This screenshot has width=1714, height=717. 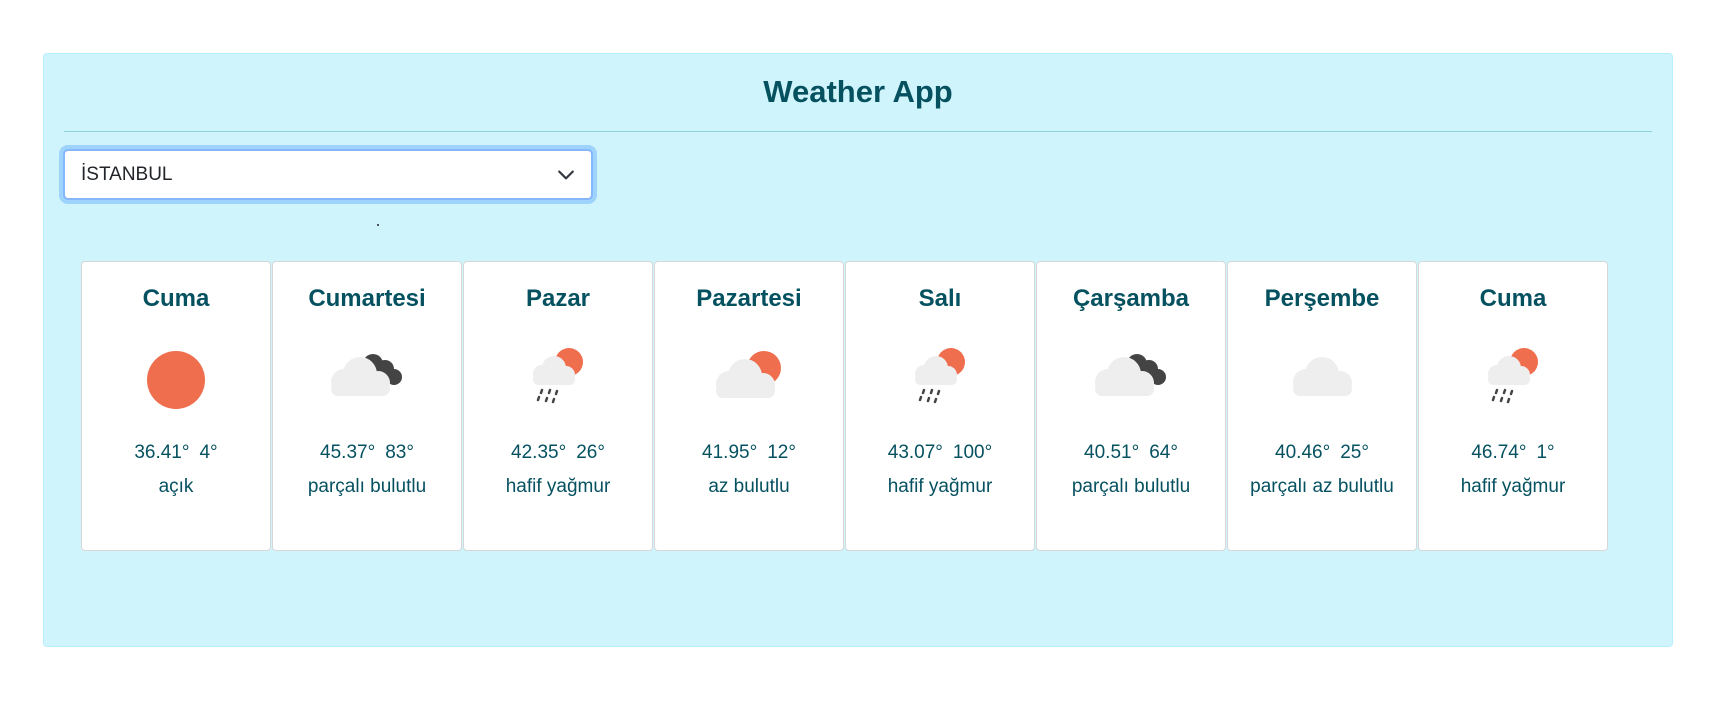 What do you see at coordinates (328, 174) in the screenshot?
I see `city-select: İSTANBUL` at bounding box center [328, 174].